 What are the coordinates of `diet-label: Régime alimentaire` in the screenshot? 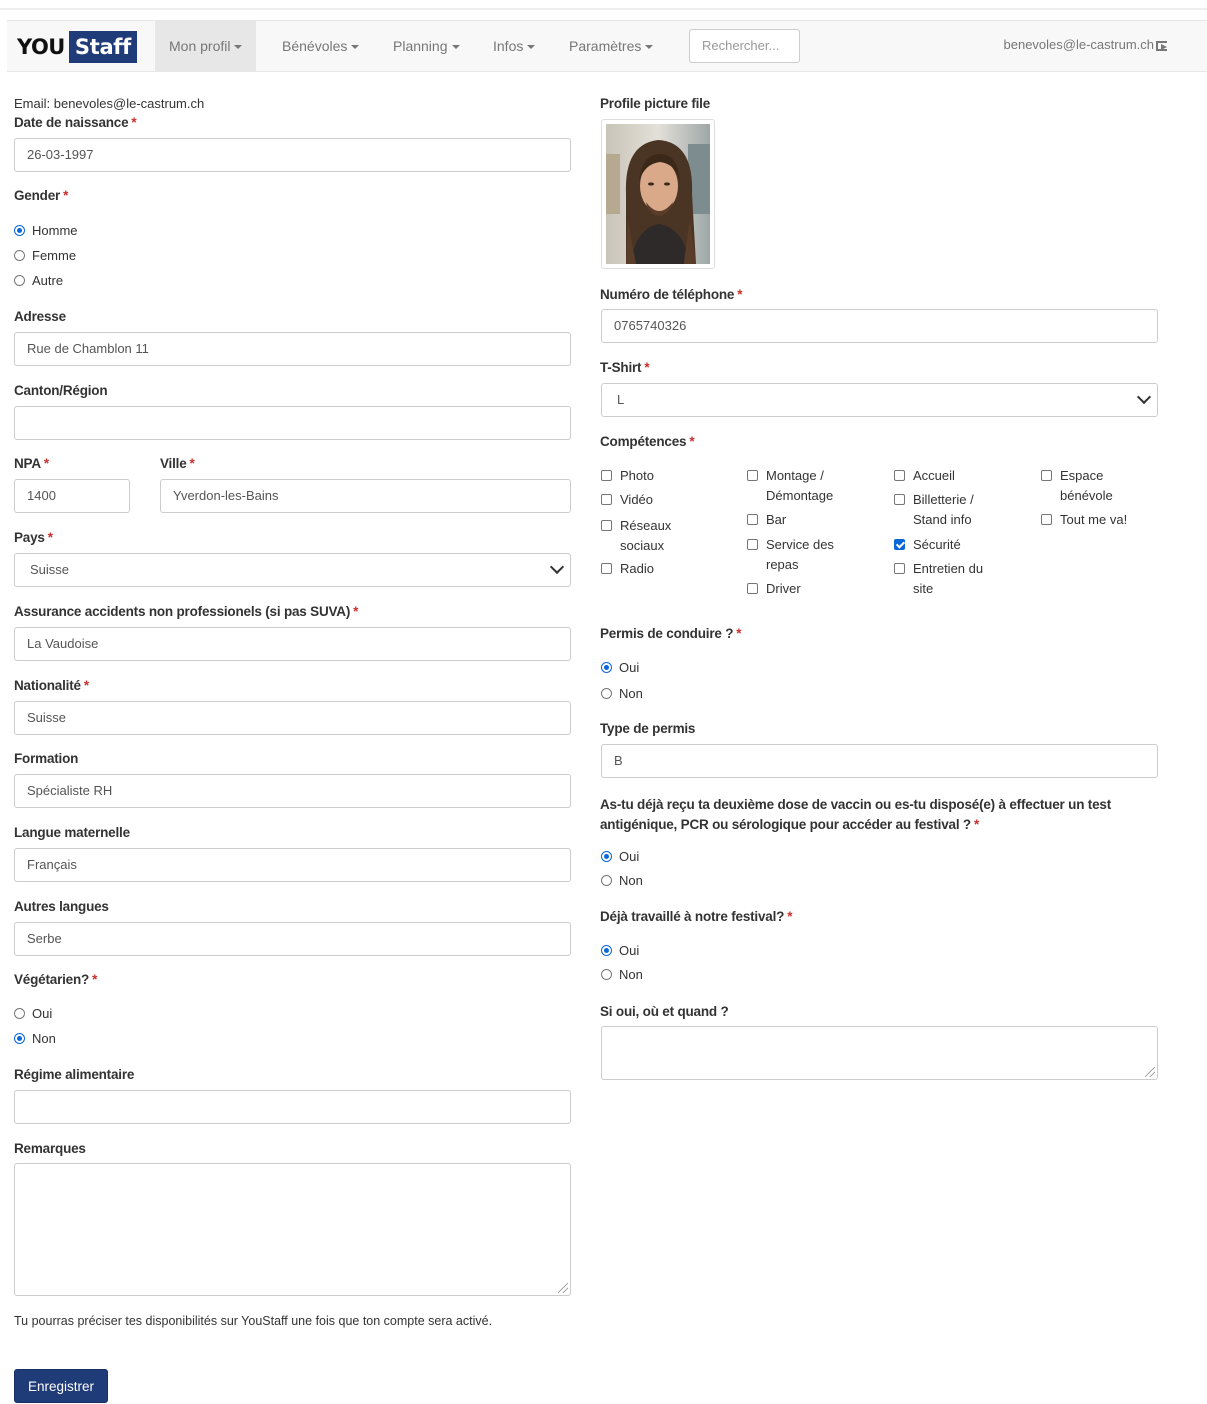 It's located at (74, 1074).